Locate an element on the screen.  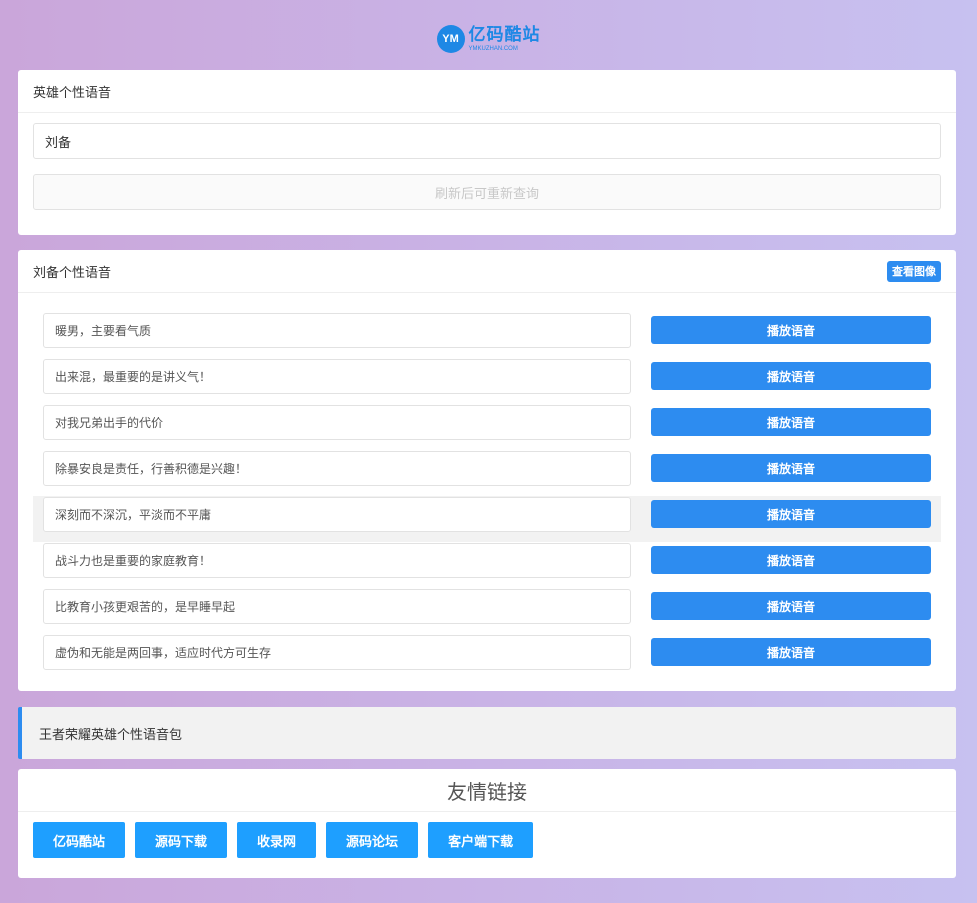
voice-row: 出来混，最重要的是讲义气！ 播放语音 is located at coordinates (487, 381).